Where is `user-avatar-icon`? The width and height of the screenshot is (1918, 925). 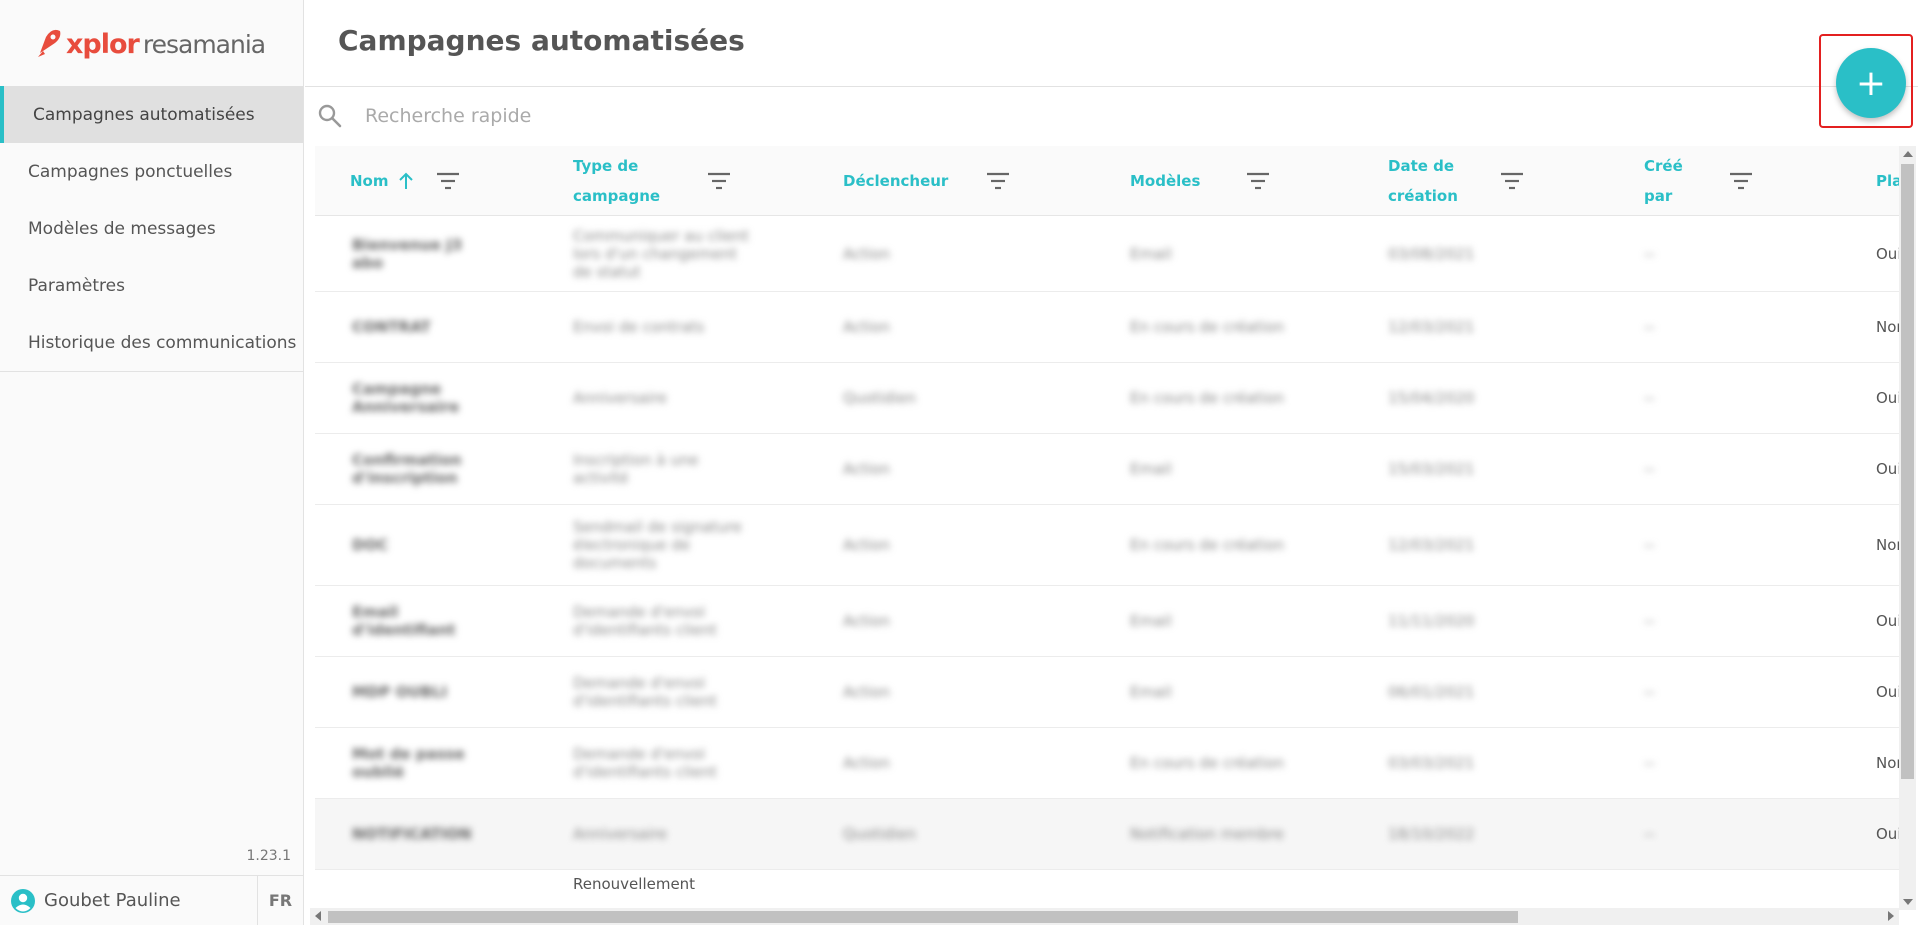
user-avatar-icon is located at coordinates (23, 901).